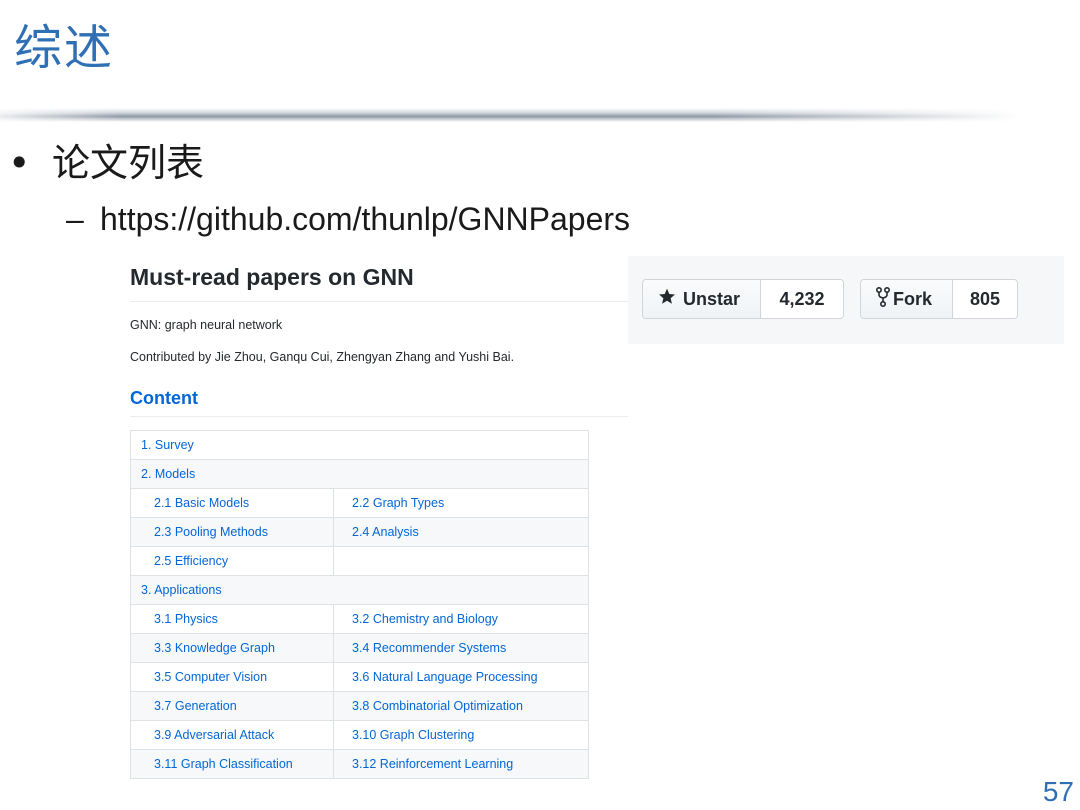 The width and height of the screenshot is (1080, 810). What do you see at coordinates (232, 735) in the screenshot?
I see `toc-link: 3.9 Adversarial Attack` at bounding box center [232, 735].